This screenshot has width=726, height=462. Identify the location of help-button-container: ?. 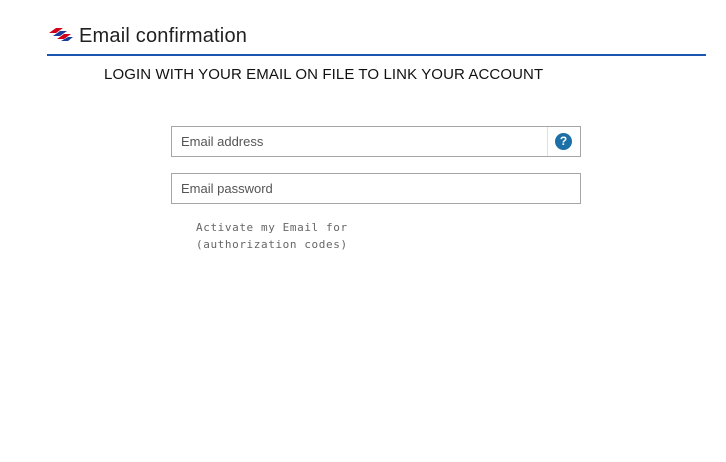
(563, 141).